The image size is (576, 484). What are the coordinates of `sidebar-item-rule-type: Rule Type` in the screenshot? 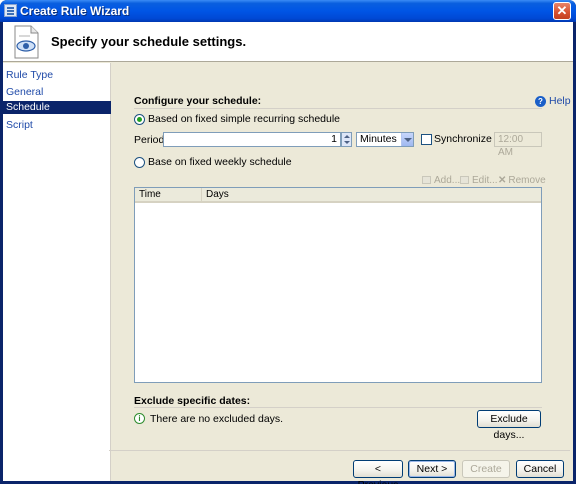 It's located at (57, 75).